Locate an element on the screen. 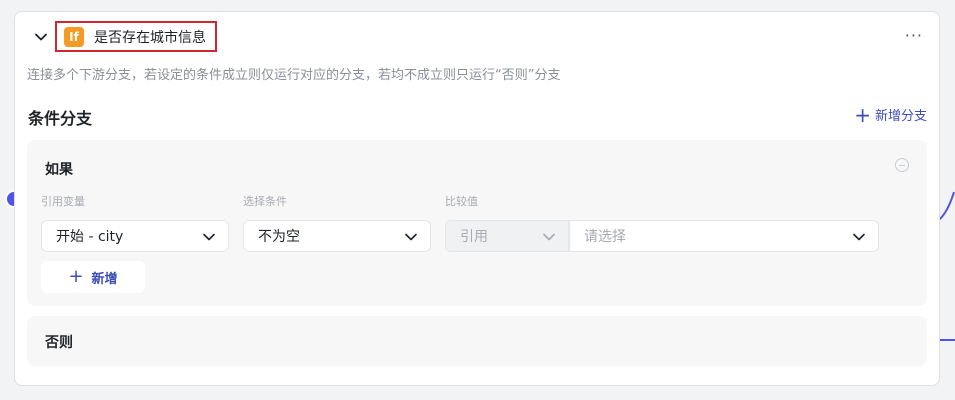 This screenshot has height=400, width=955. node-header: If 是否存在城市信息 ··· is located at coordinates (477, 37).